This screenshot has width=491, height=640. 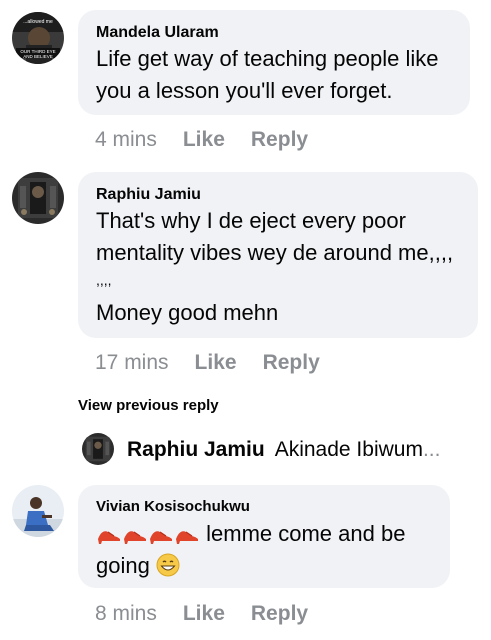 I want to click on comment-meta: 17 mins Like Reply, so click(x=207, y=363).